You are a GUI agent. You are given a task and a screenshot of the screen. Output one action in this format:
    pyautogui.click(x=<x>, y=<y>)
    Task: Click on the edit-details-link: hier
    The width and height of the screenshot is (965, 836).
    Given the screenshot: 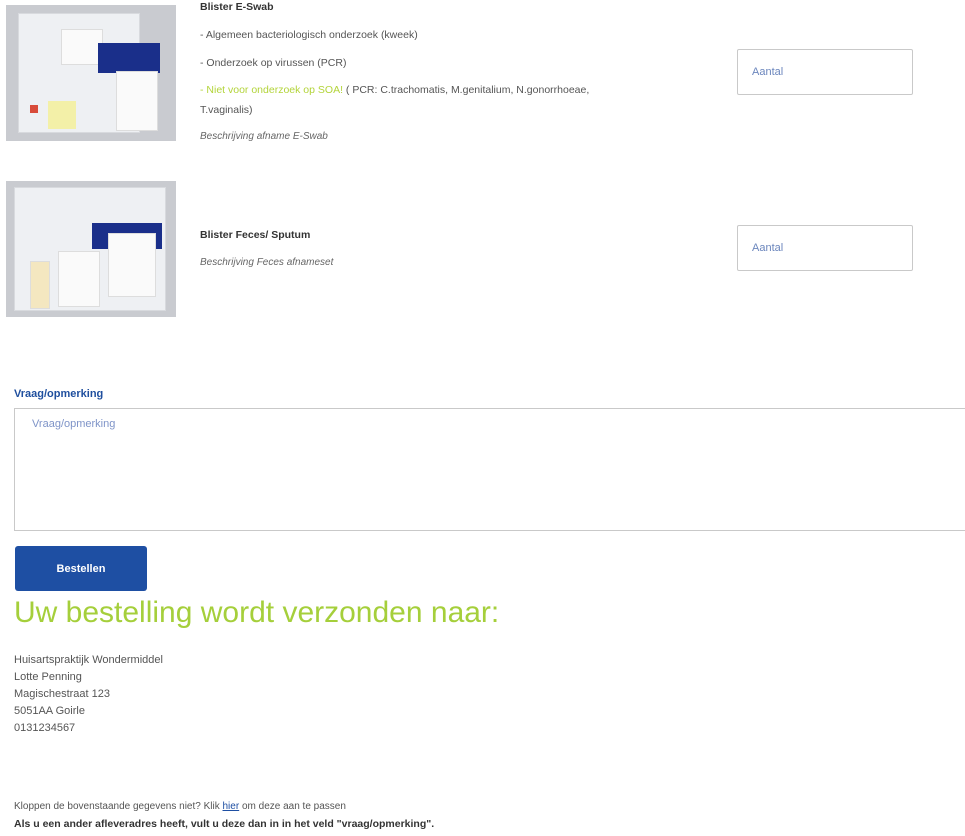 What is the action you would take?
    pyautogui.click(x=231, y=806)
    